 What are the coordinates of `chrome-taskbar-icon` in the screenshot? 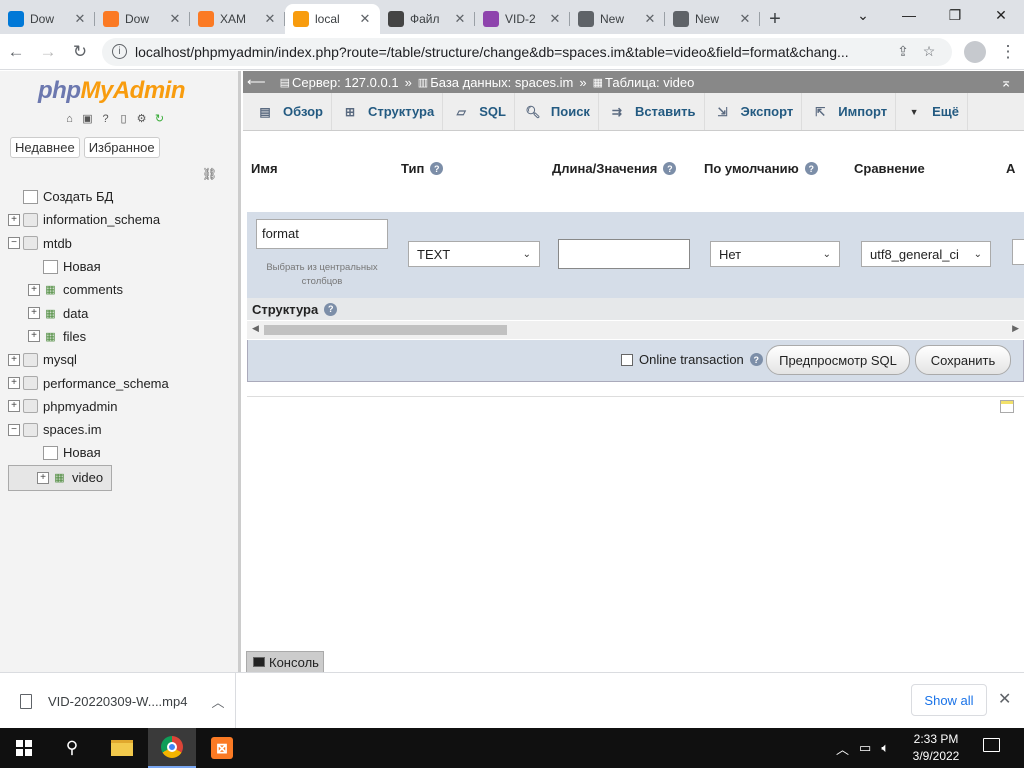 It's located at (172, 748).